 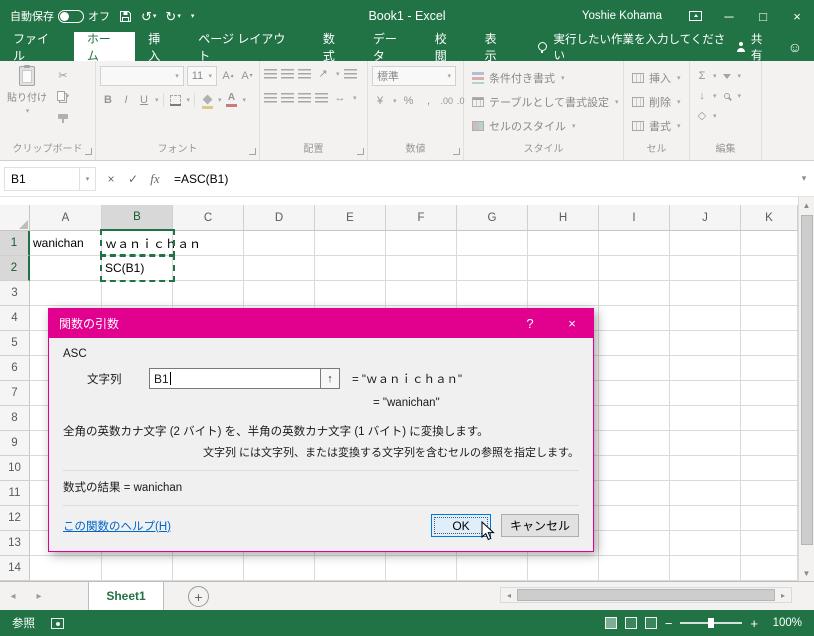 What do you see at coordinates (705, 493) in the screenshot?
I see `cell-J11` at bounding box center [705, 493].